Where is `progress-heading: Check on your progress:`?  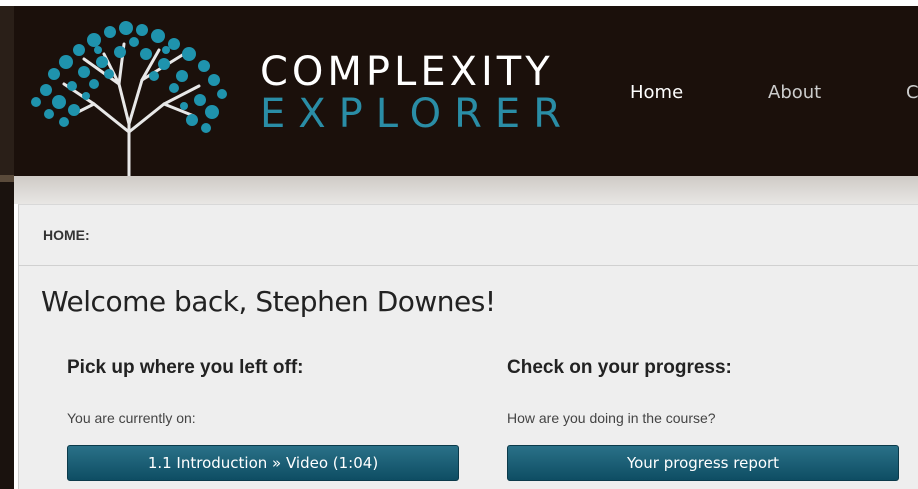 progress-heading: Check on your progress: is located at coordinates (619, 367).